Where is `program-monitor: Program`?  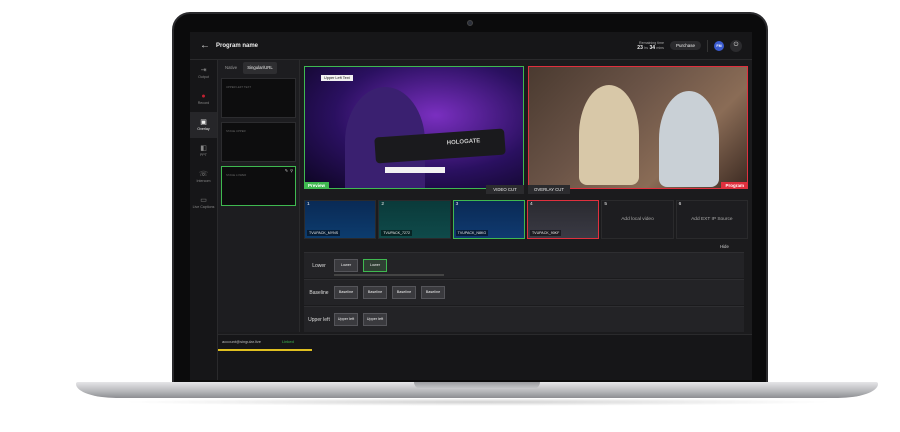
program-monitor: Program is located at coordinates (638, 127).